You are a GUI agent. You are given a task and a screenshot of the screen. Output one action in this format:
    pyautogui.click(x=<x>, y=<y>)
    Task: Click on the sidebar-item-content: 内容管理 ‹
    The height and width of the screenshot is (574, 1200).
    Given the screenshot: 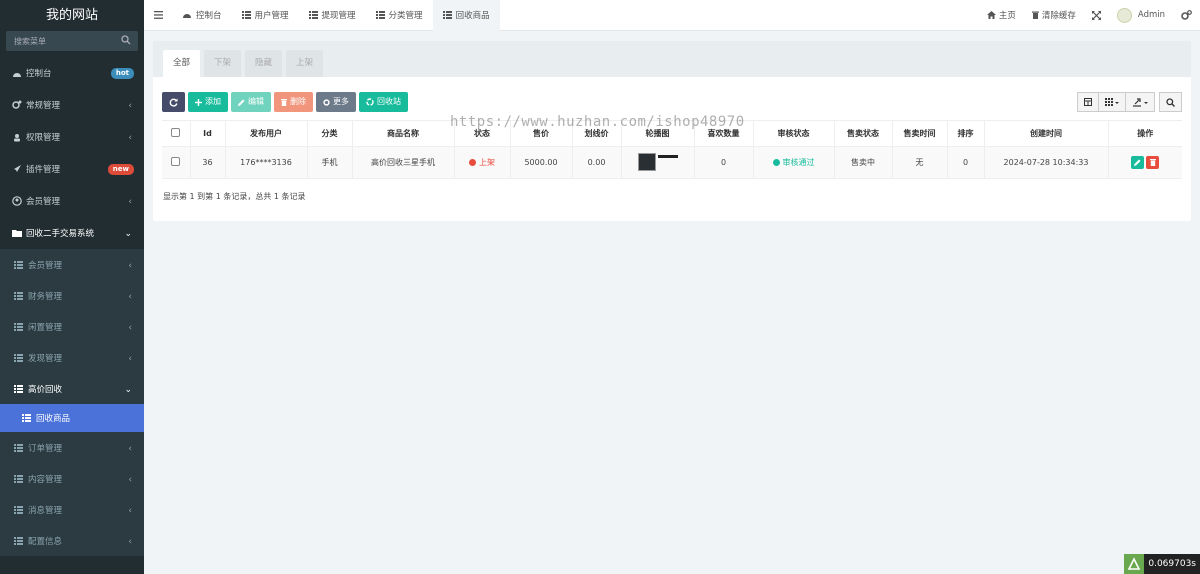 What is the action you would take?
    pyautogui.click(x=72, y=478)
    